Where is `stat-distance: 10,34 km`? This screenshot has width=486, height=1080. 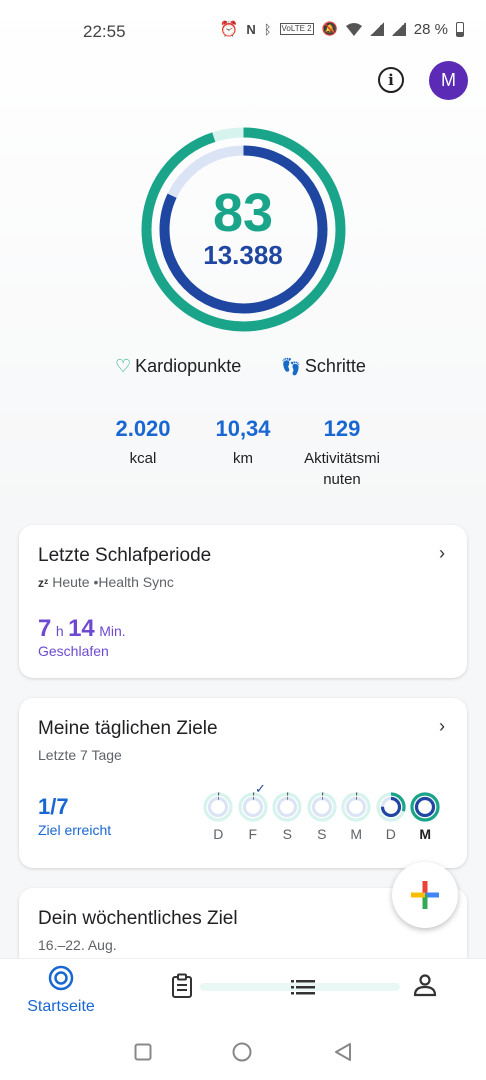
stat-distance: 10,34 km is located at coordinates (243, 442).